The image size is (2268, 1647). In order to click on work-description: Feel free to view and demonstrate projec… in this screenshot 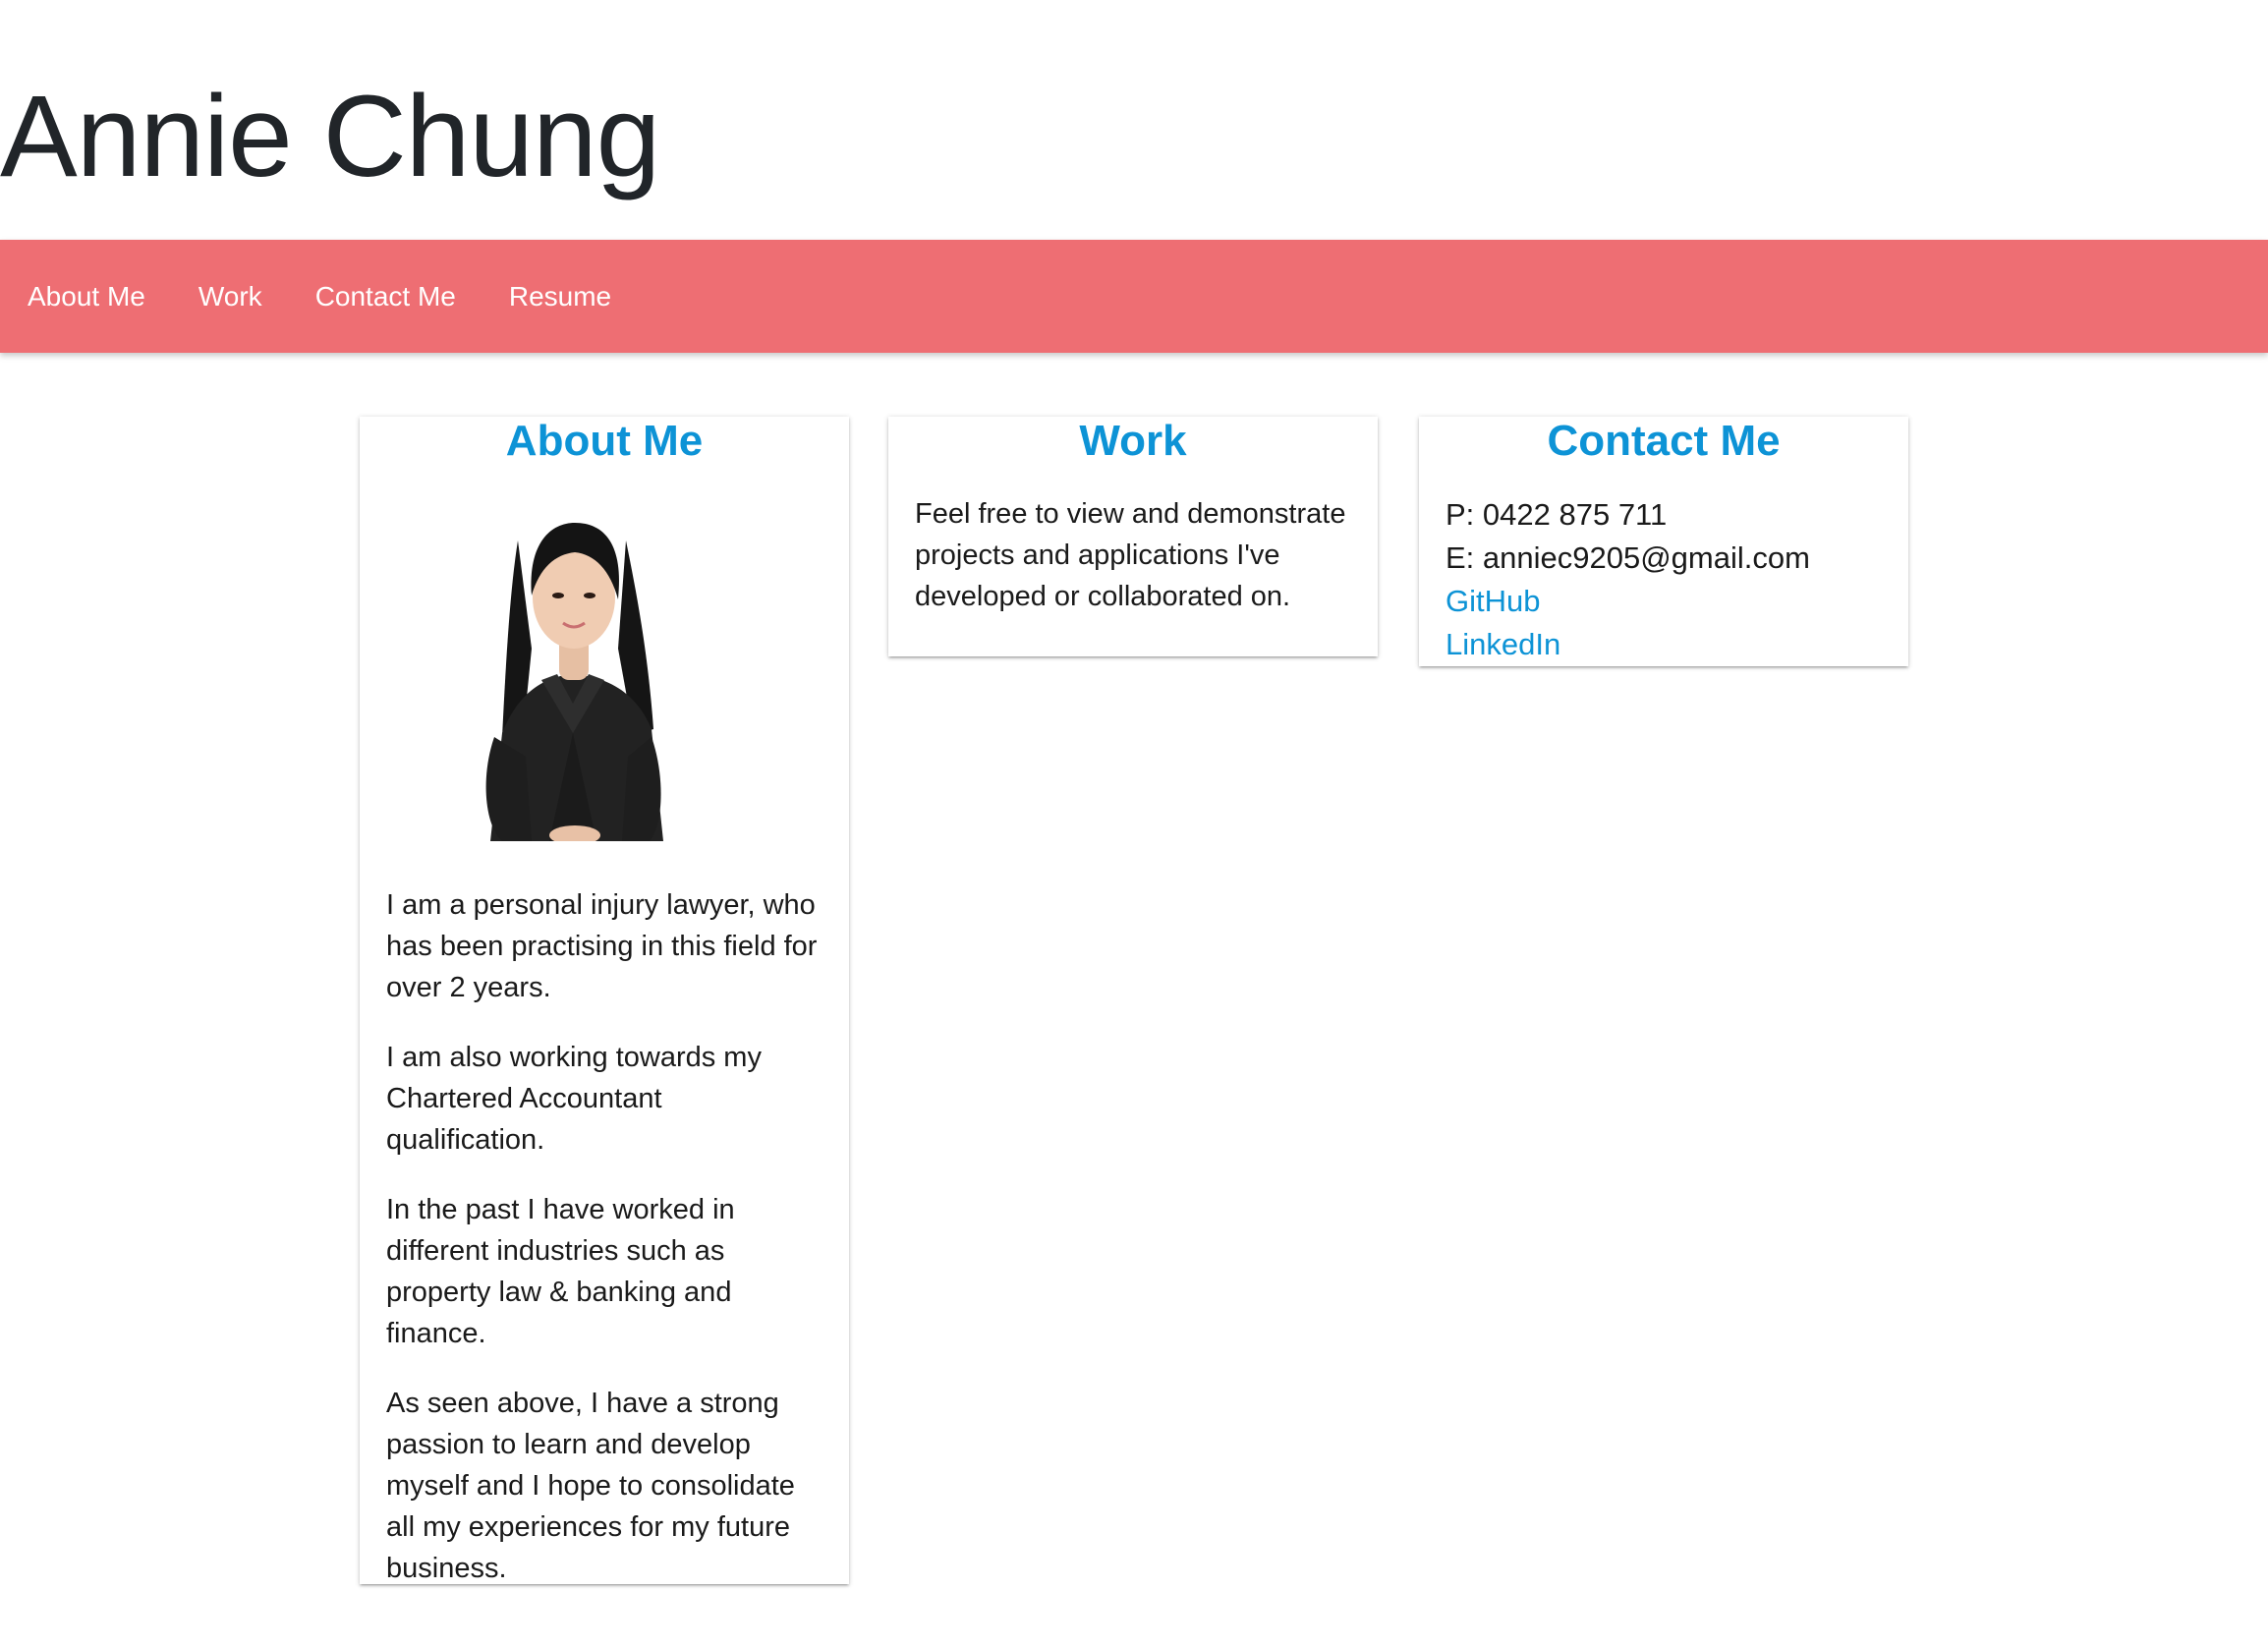, I will do `click(1130, 555)`.